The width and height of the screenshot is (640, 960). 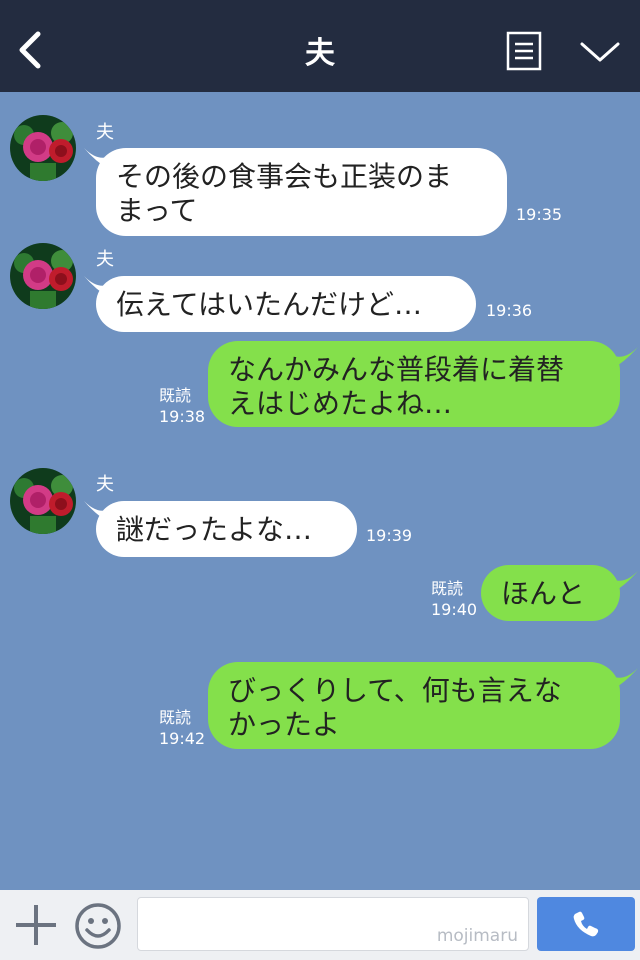 What do you see at coordinates (524, 51) in the screenshot?
I see `memo-icon` at bounding box center [524, 51].